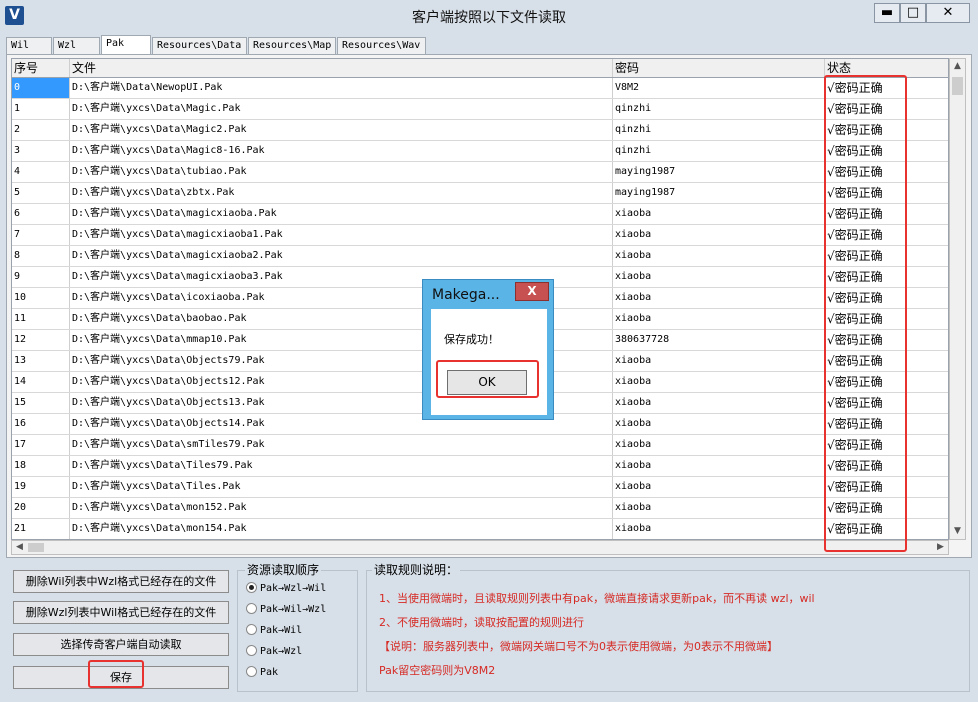  What do you see at coordinates (41, 88) in the screenshot?
I see `row-number: 0` at bounding box center [41, 88].